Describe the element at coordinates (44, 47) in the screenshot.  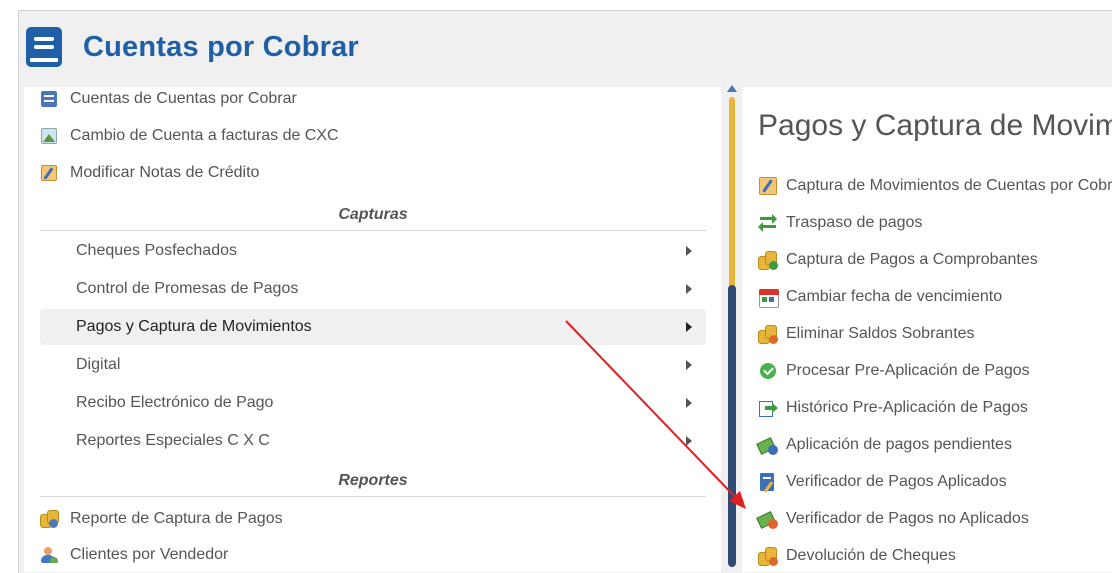
I see `book-icon` at that location.